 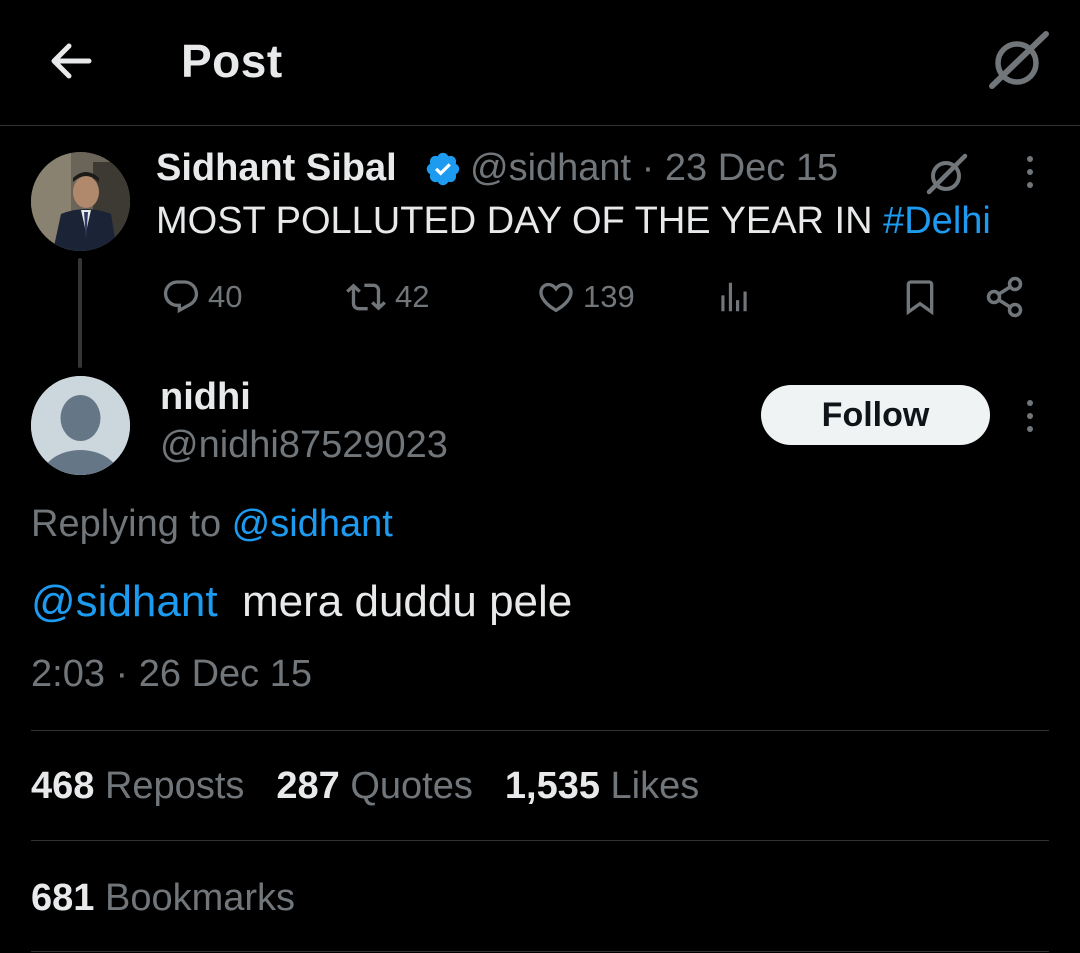 What do you see at coordinates (655, 786) in the screenshot?
I see `likes-label: Likes` at bounding box center [655, 786].